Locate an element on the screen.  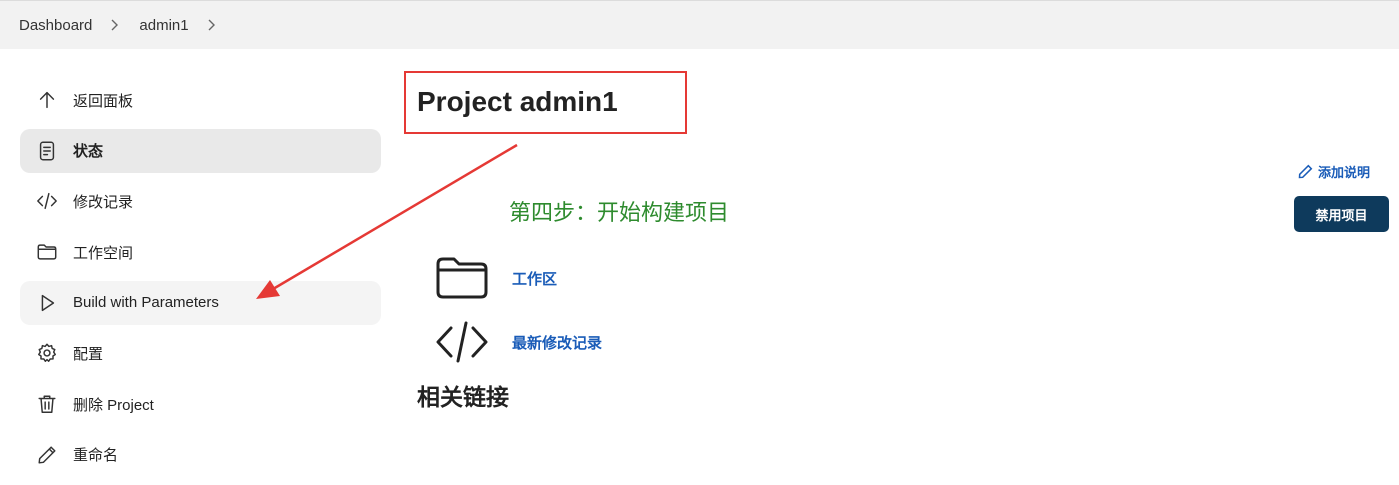
sidebar-item-back-to-dashboard: 返回面板 is located at coordinates (200, 100).